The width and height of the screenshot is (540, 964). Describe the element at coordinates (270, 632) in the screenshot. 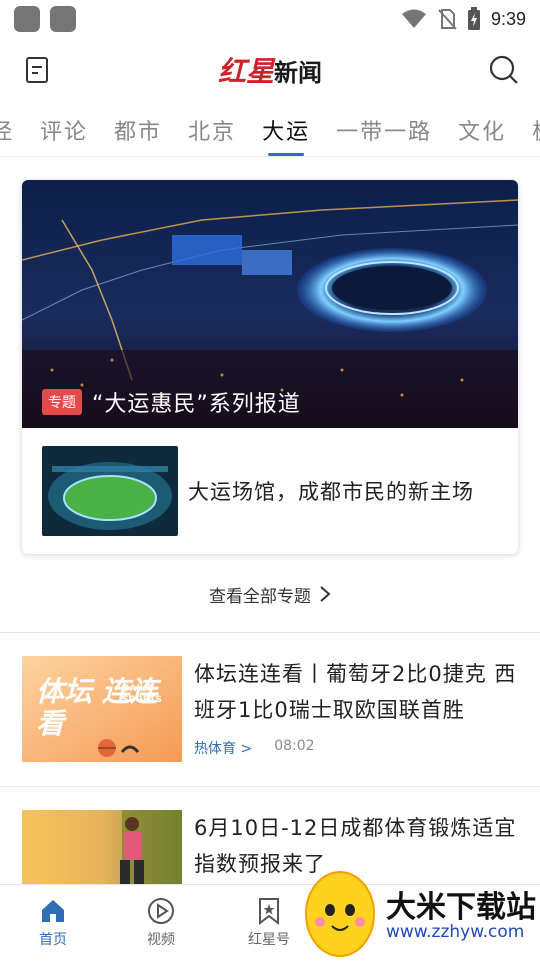

I see `section-divider` at that location.